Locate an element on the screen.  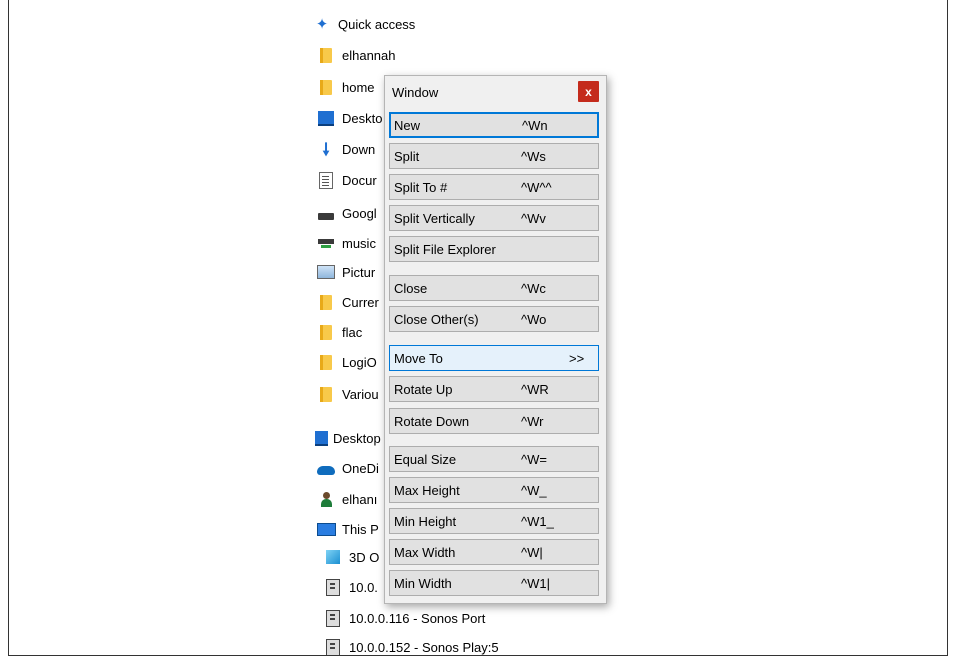
button-label: Max Height is located at coordinates (427, 490).